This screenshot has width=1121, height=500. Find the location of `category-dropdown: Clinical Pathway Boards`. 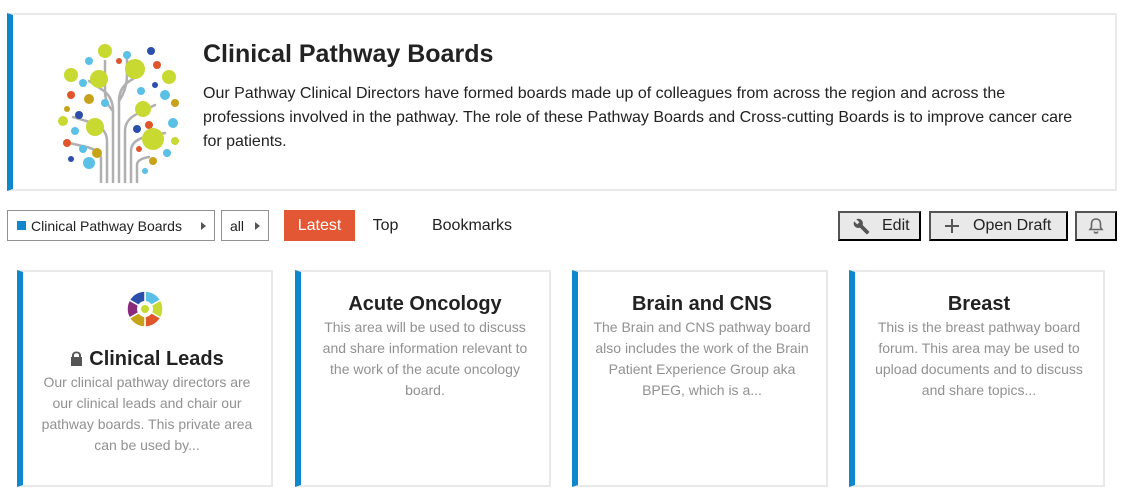

category-dropdown: Clinical Pathway Boards is located at coordinates (111, 225).